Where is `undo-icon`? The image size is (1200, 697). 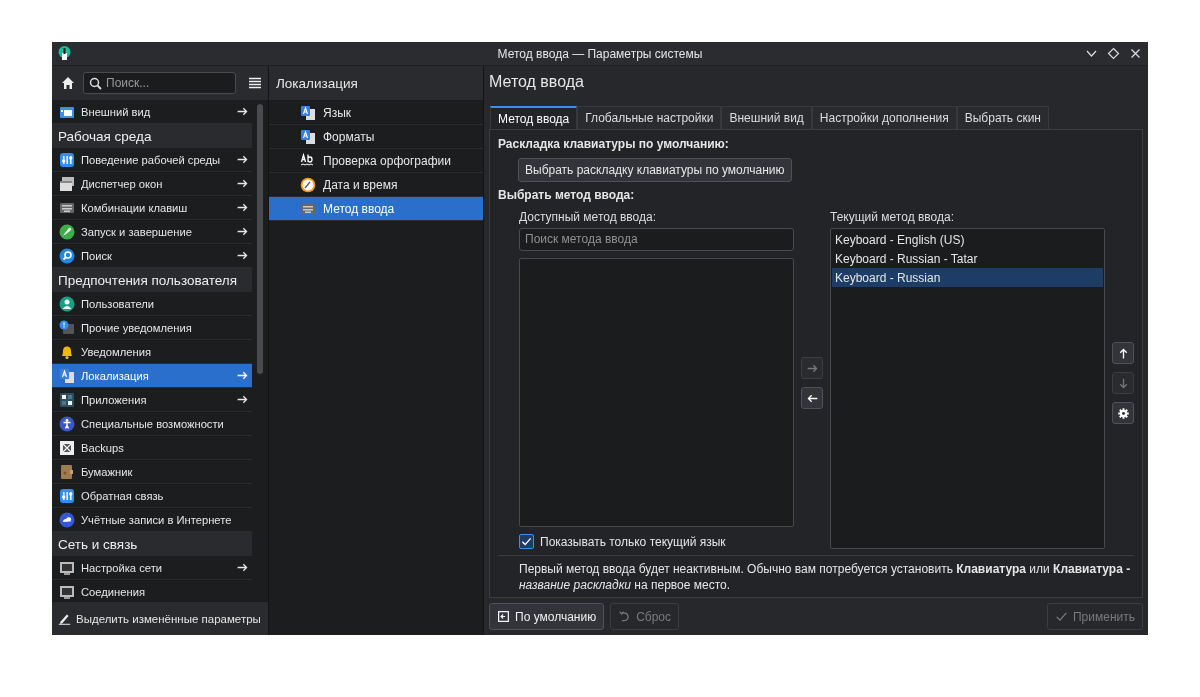
undo-icon is located at coordinates (625, 616).